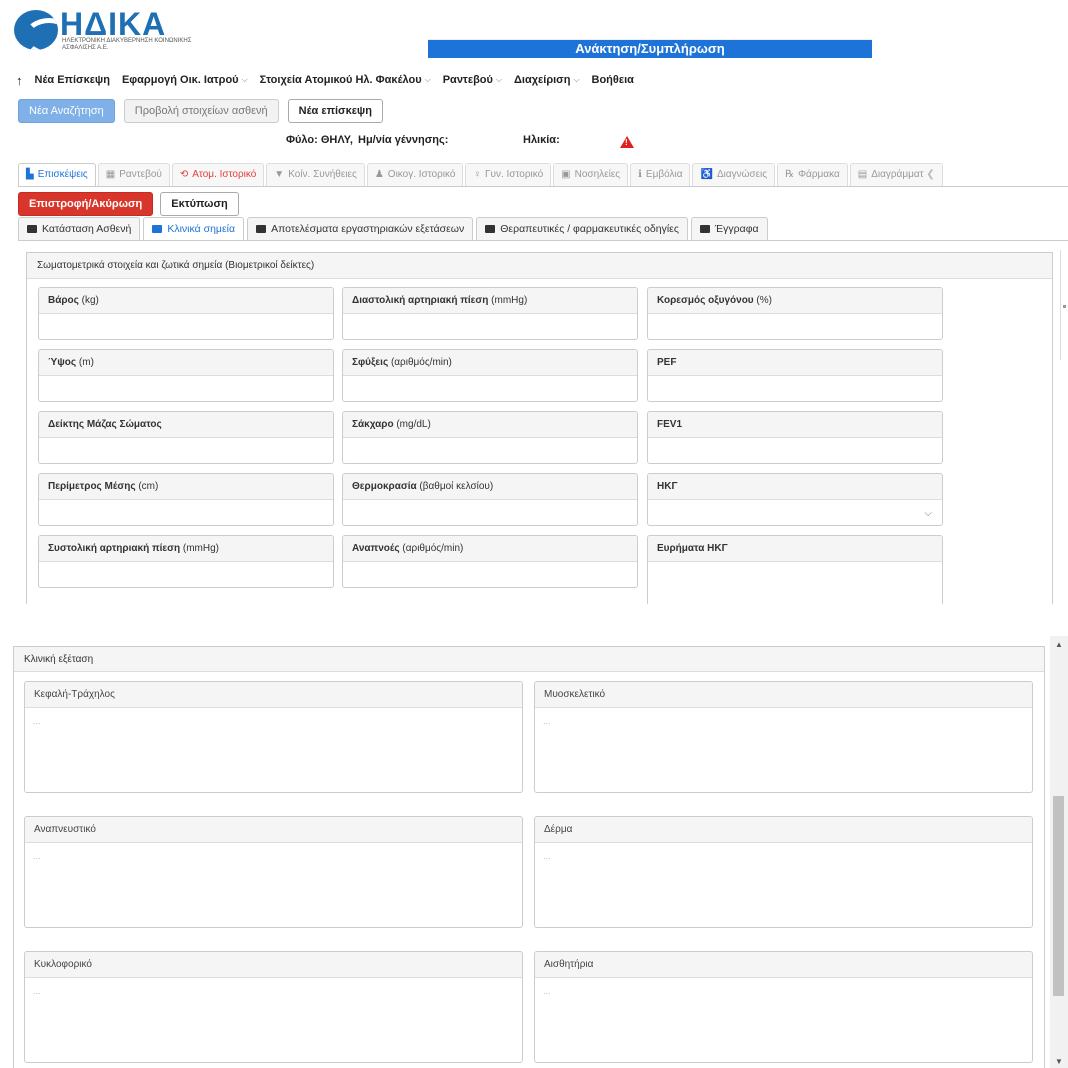 The image size is (1068, 1068). Describe the element at coordinates (194, 229) in the screenshot. I see `tab-clinical-signs: Κλινικά σημεία` at that location.